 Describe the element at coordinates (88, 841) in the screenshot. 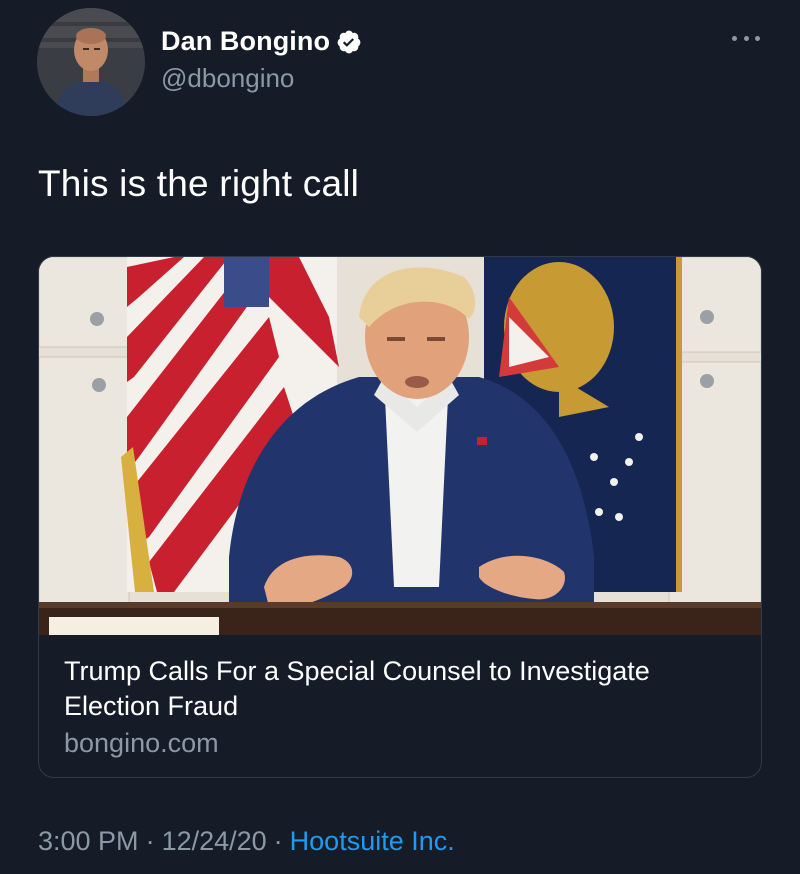

I see `tweet-time: 3:00 PM` at that location.